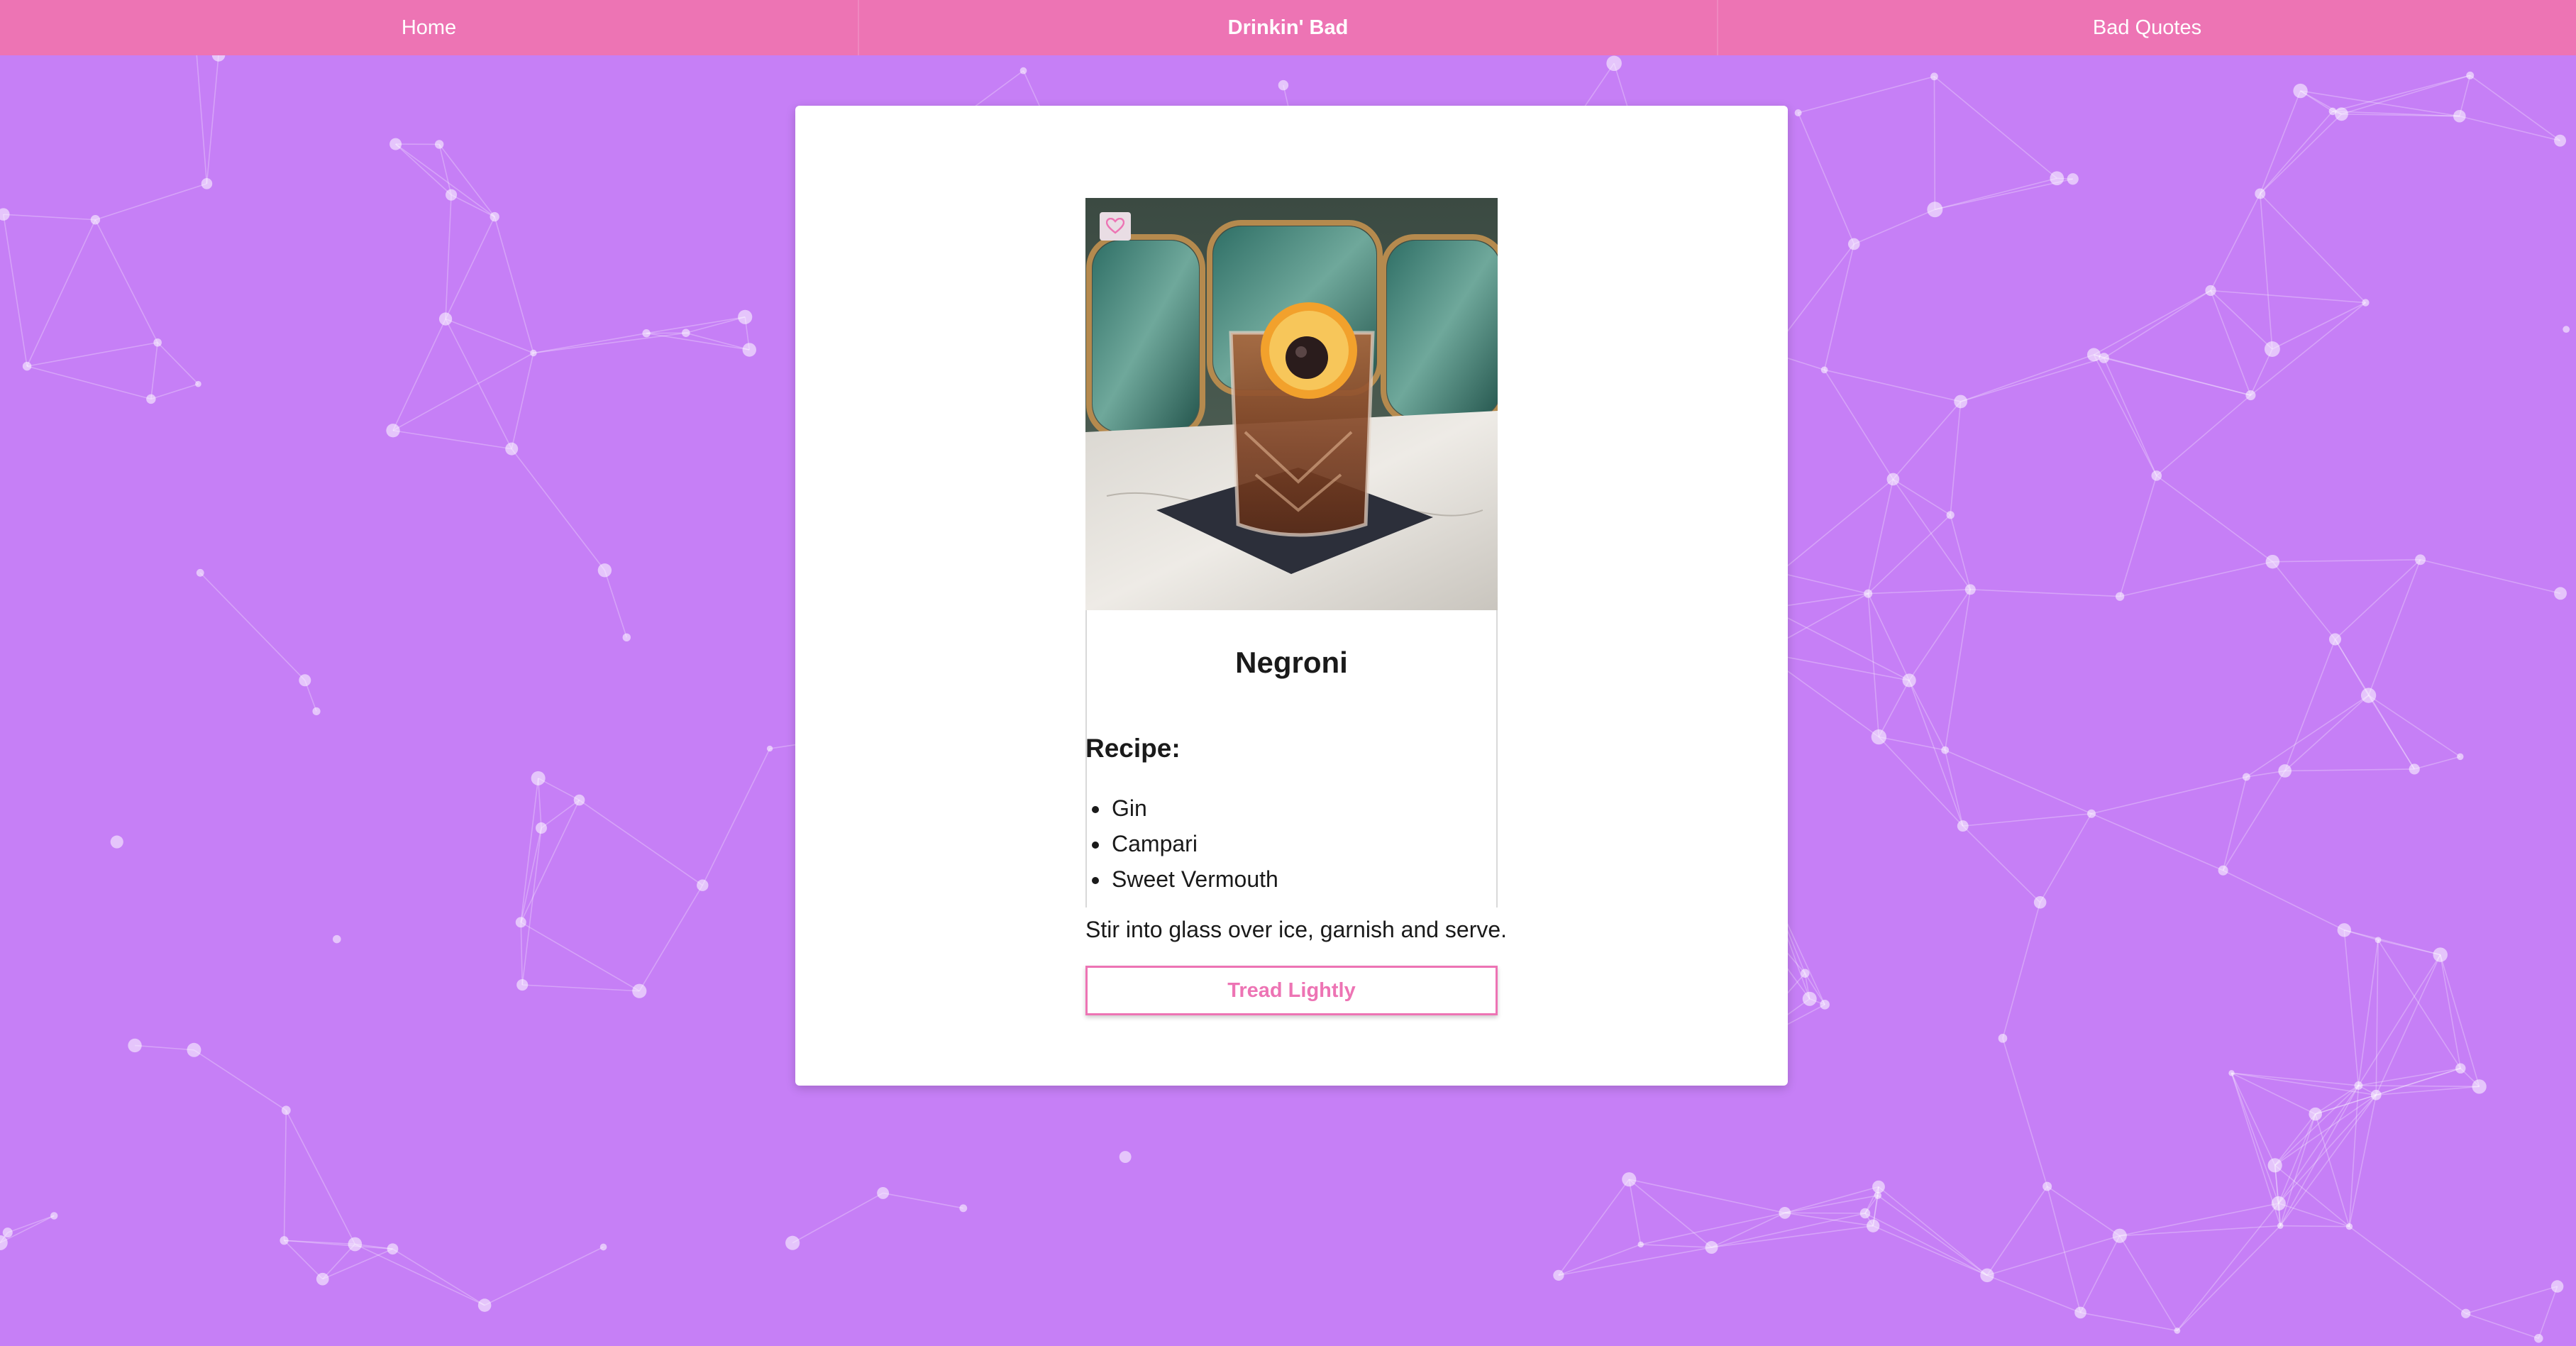 This screenshot has height=1346, width=2576. I want to click on favorite-button, so click(1115, 227).